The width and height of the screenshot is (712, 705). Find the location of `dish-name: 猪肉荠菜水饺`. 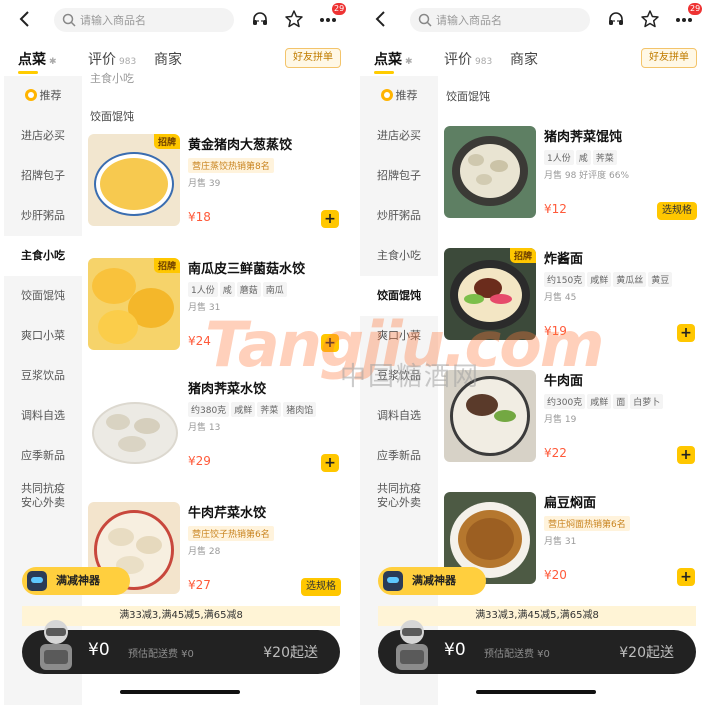

dish-name: 猪肉荠菜水饺 is located at coordinates (227, 389).